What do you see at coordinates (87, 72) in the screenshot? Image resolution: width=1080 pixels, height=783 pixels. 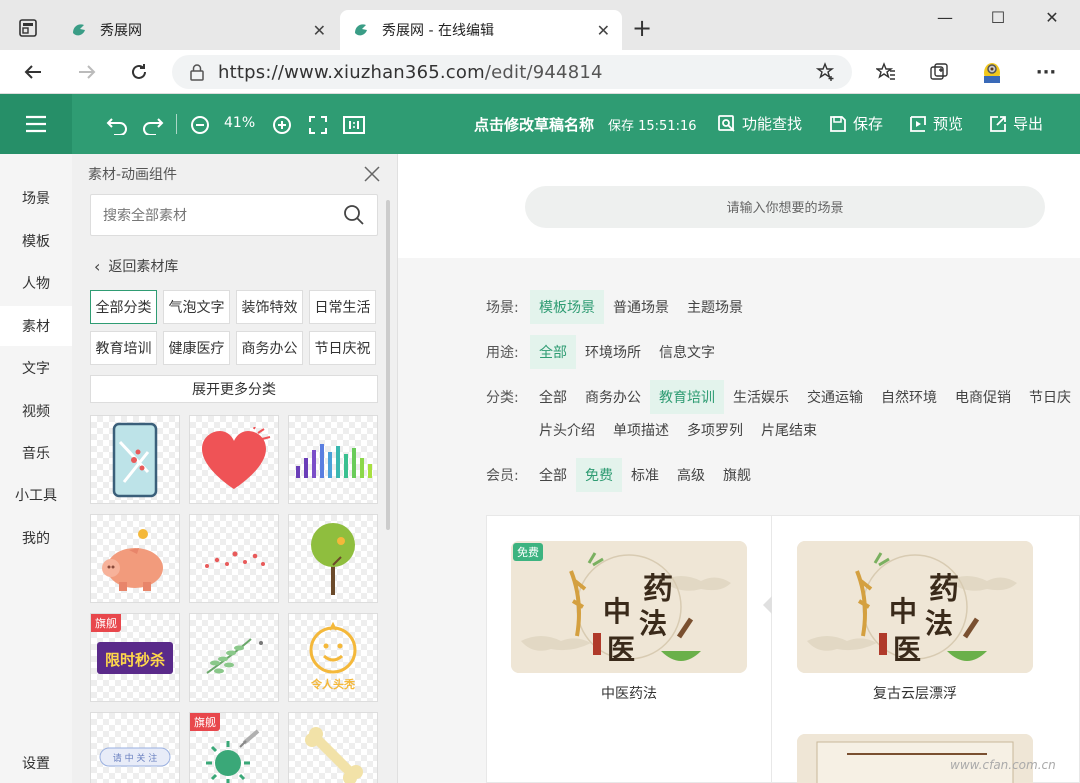 I see `forward-button` at bounding box center [87, 72].